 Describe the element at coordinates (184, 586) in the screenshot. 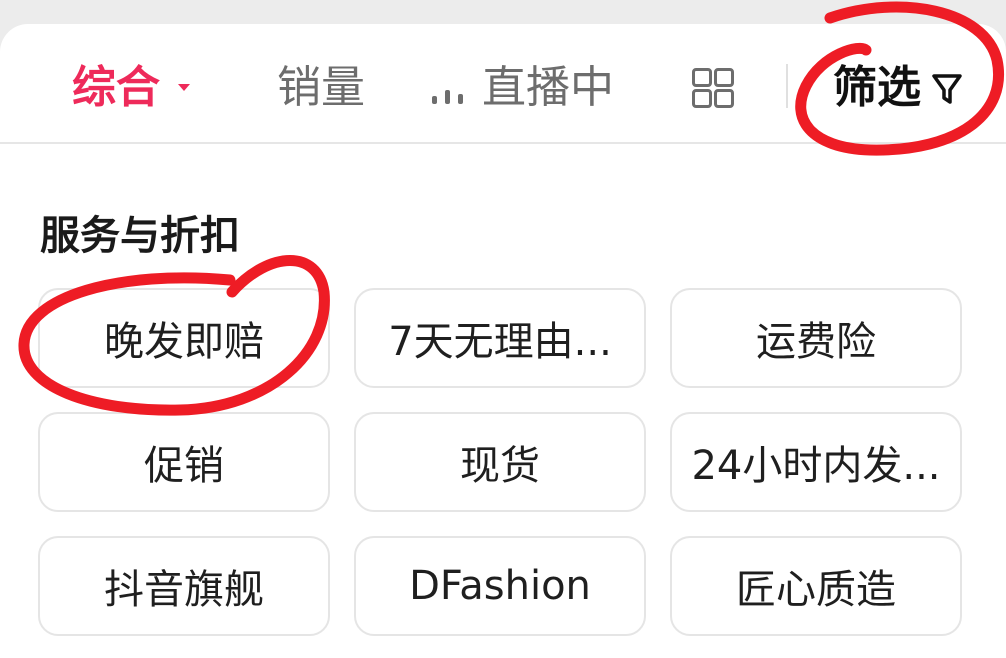

I see `tag-douyin-flagship: 抖音旗舰` at that location.